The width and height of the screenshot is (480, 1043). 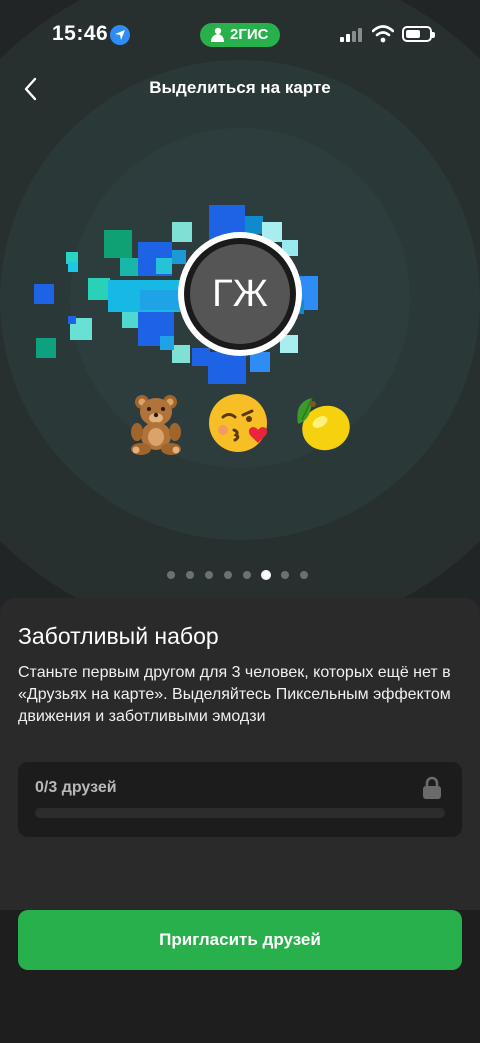 I want to click on lock-icon, so click(x=432, y=787).